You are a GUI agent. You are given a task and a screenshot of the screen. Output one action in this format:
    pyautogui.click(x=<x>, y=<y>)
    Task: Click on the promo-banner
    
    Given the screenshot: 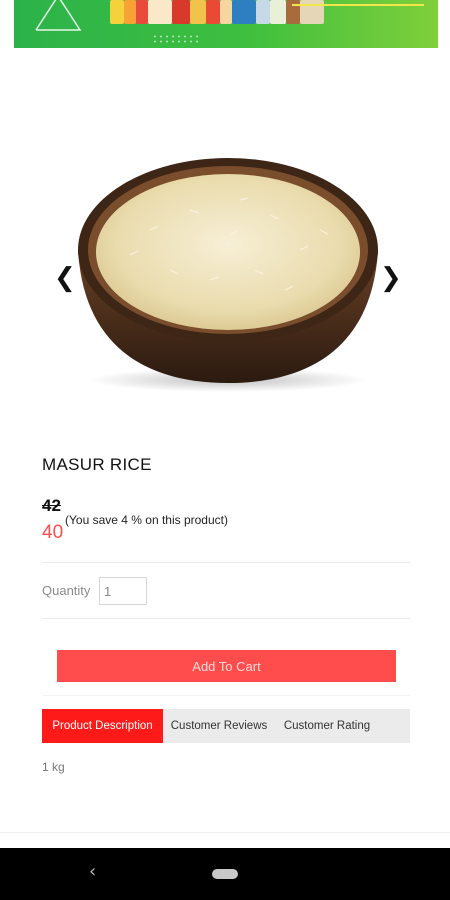 What is the action you would take?
    pyautogui.click(x=226, y=24)
    